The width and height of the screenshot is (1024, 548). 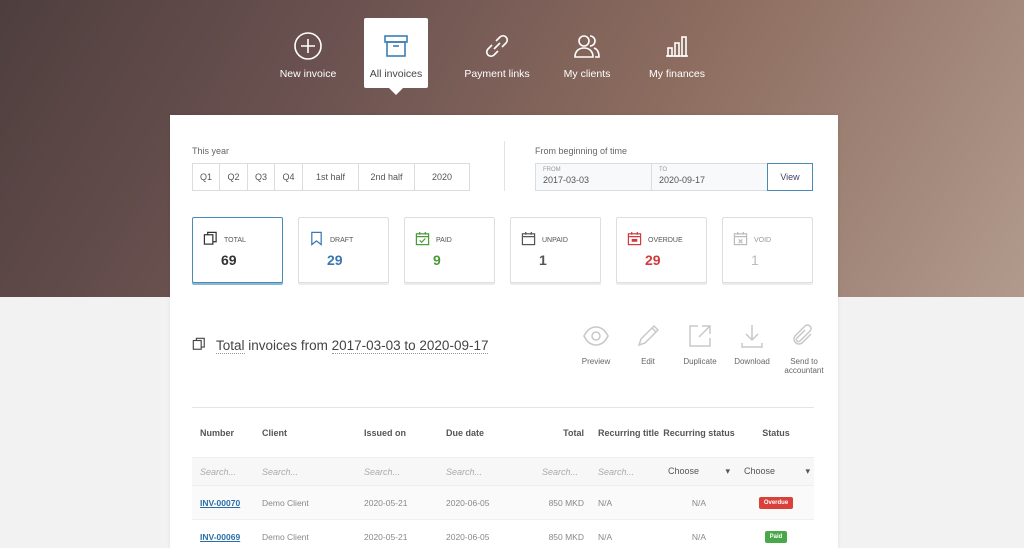 I want to click on client-cell: Demo Client, so click(x=285, y=502).